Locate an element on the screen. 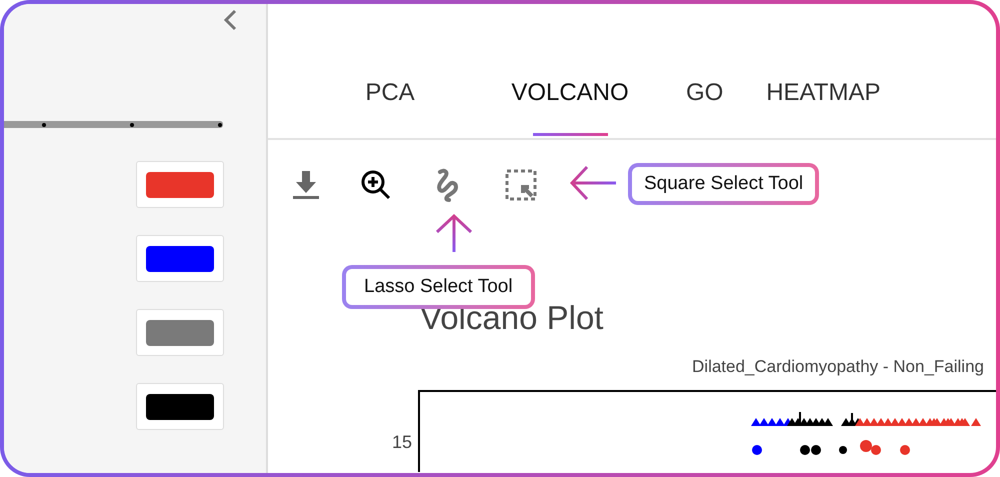  plot-subtitle: Dilated_Cardiomyopathy - Non_Failing is located at coordinates (838, 367).